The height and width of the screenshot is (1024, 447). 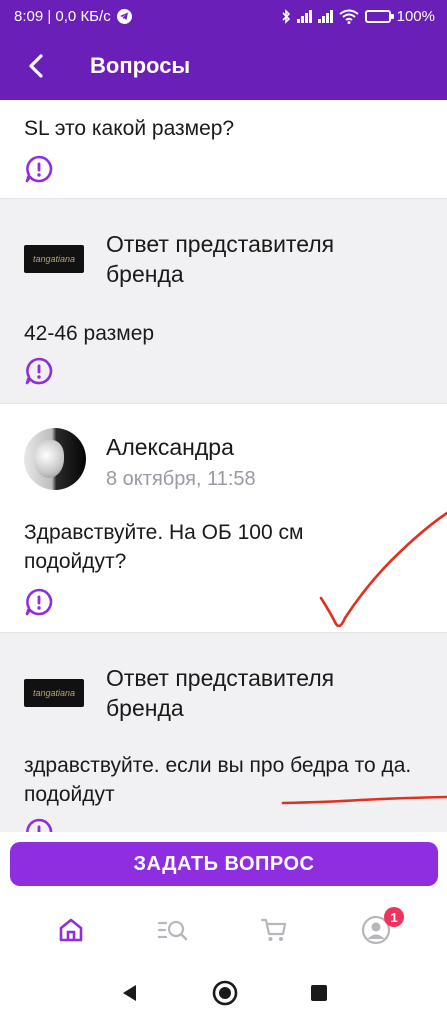 What do you see at coordinates (62, 16) in the screenshot?
I see `status-time: 8:09 | 0,0 КБ/с` at bounding box center [62, 16].